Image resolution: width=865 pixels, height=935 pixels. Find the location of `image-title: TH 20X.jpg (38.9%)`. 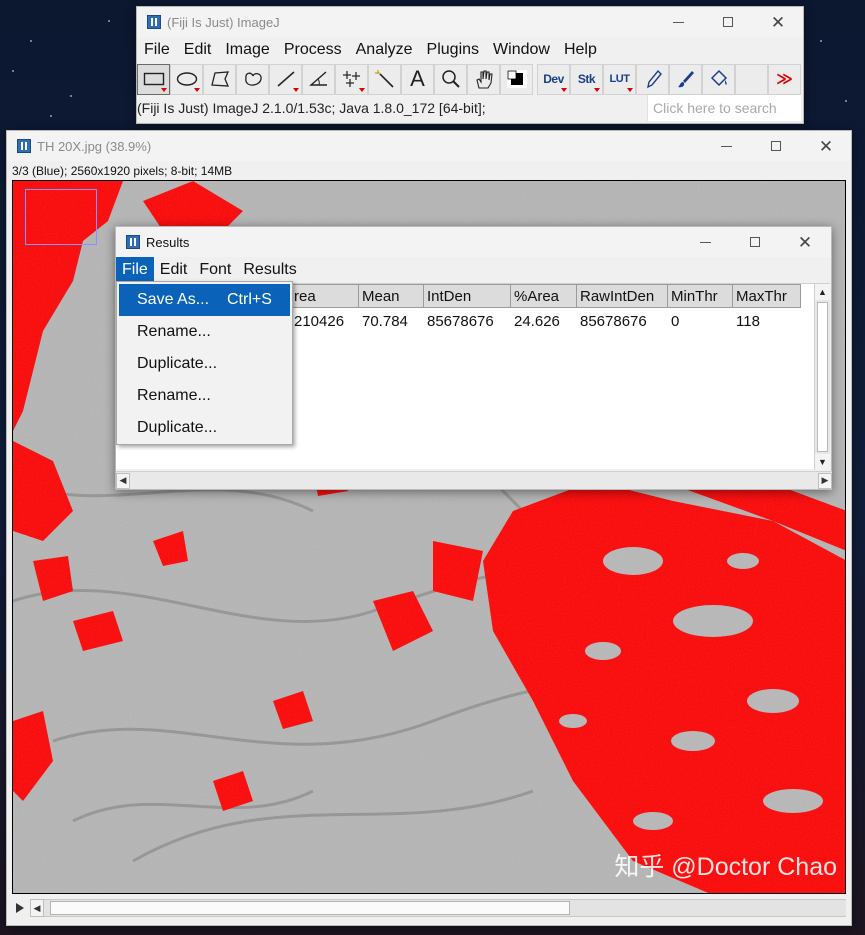

image-title: TH 20X.jpg (38.9%) is located at coordinates (94, 146).